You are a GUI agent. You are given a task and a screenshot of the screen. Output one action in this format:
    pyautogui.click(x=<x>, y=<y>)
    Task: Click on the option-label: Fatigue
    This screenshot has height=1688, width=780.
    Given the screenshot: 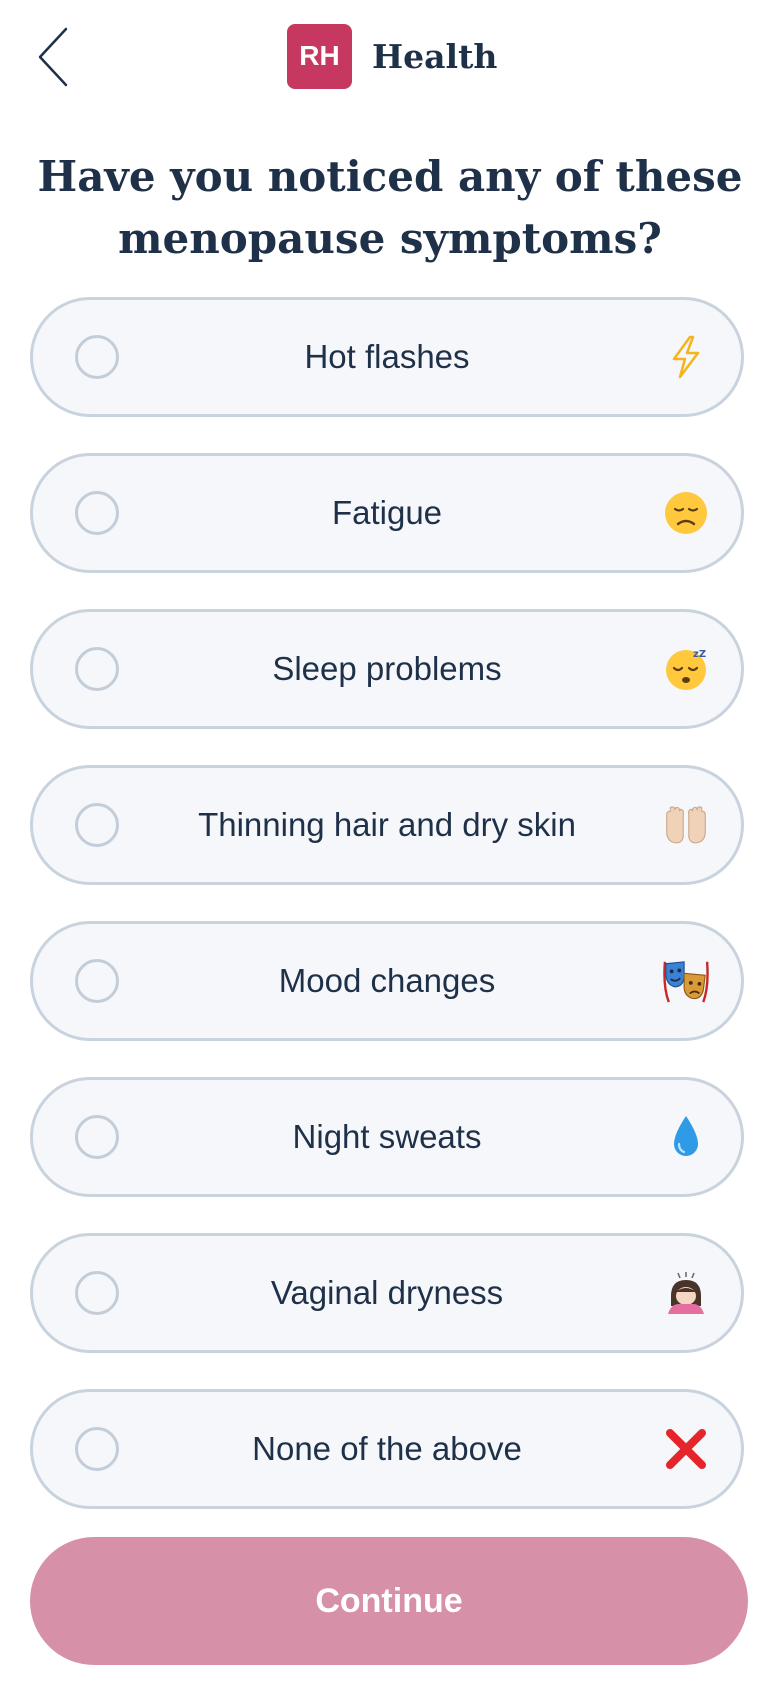 What is the action you would take?
    pyautogui.click(x=387, y=512)
    